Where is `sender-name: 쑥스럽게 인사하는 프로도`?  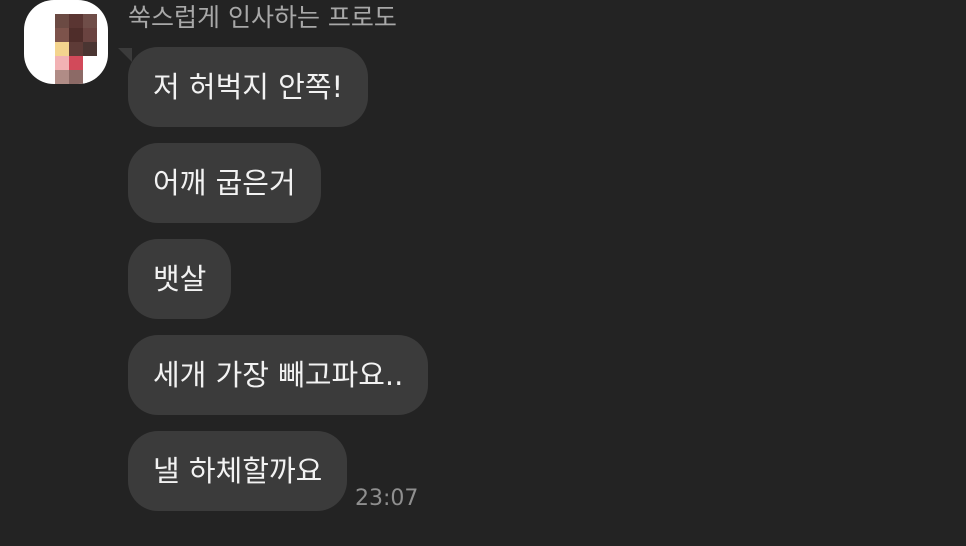
sender-name: 쑥스럽게 인사하는 프로도 is located at coordinates (262, 17).